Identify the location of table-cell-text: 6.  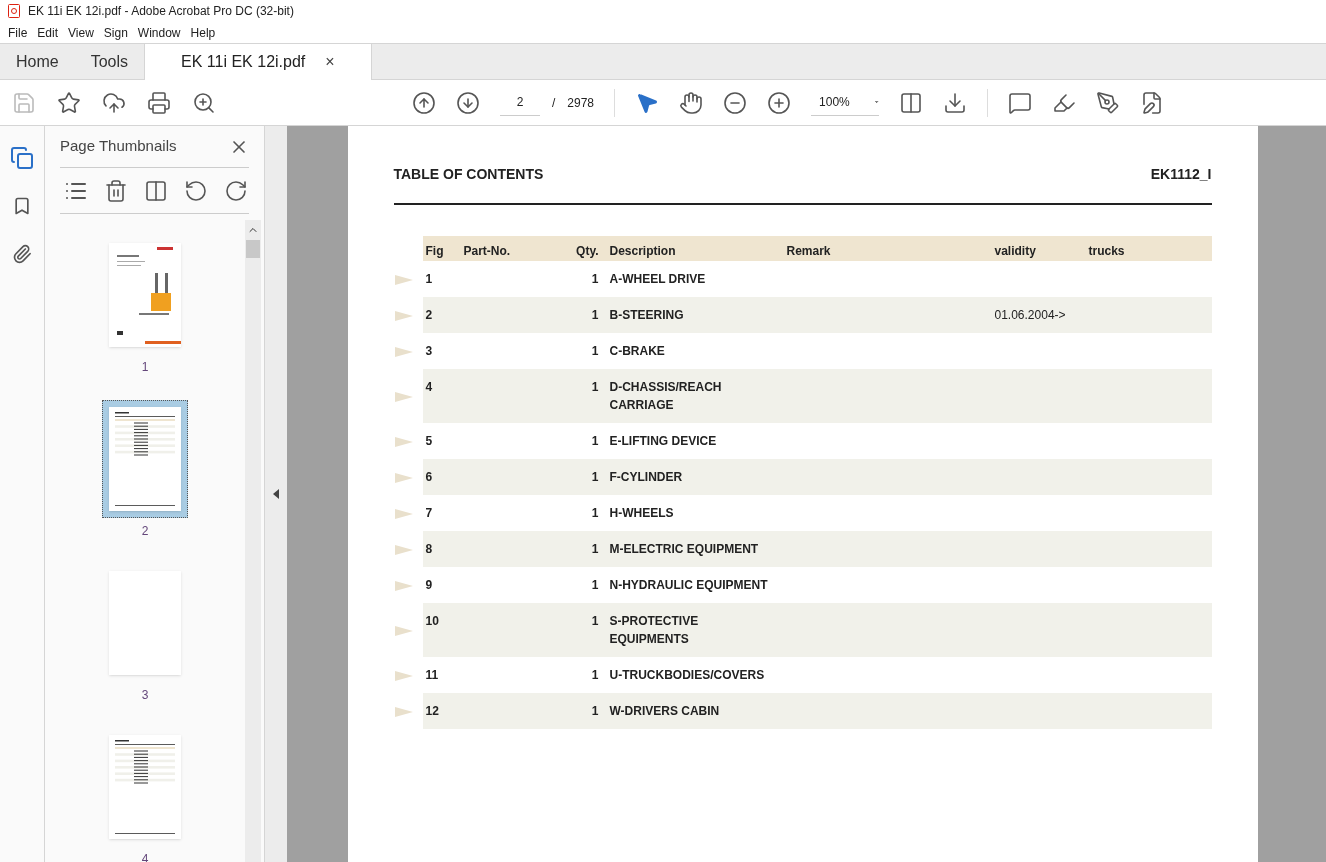
(429, 477).